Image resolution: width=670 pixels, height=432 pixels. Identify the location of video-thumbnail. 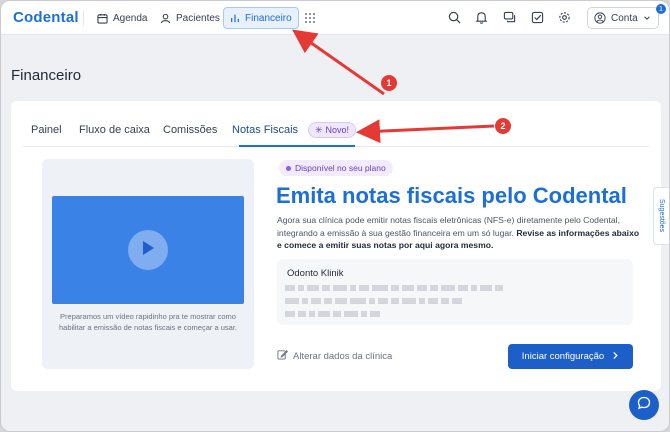
(148, 250).